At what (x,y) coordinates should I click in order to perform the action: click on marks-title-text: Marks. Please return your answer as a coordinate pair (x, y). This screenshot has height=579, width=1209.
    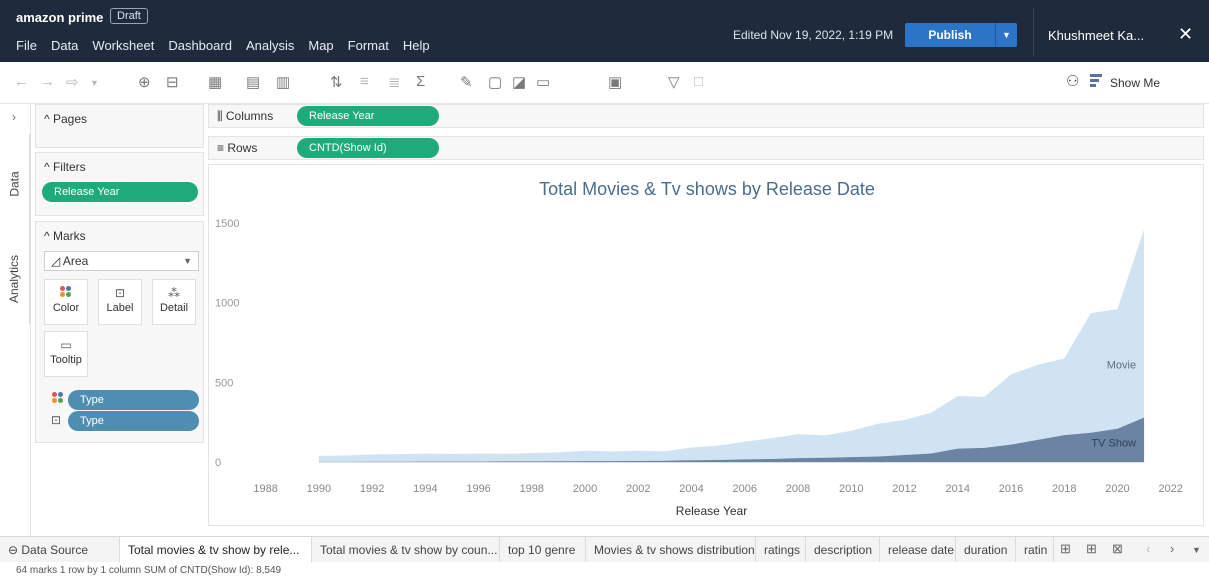
    Looking at the image, I should click on (69, 236).